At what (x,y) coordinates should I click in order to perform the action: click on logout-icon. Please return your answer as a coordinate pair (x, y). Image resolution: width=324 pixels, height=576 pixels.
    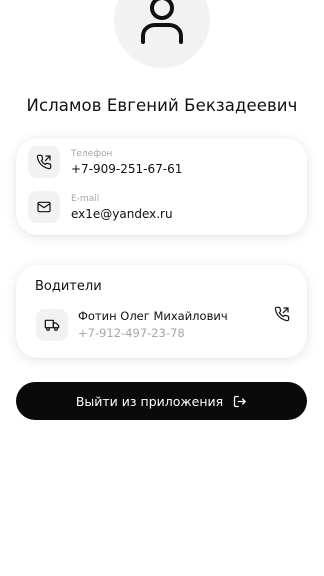
    Looking at the image, I should click on (239, 401).